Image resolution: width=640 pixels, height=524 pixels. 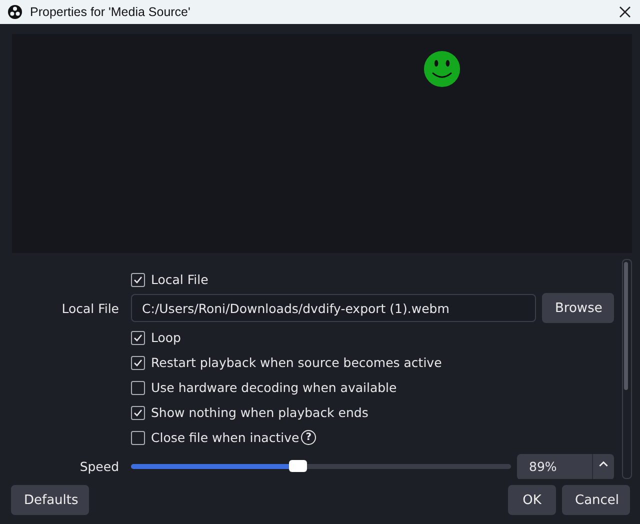 I want to click on checkbox-label: Close file when inactive, so click(x=225, y=437).